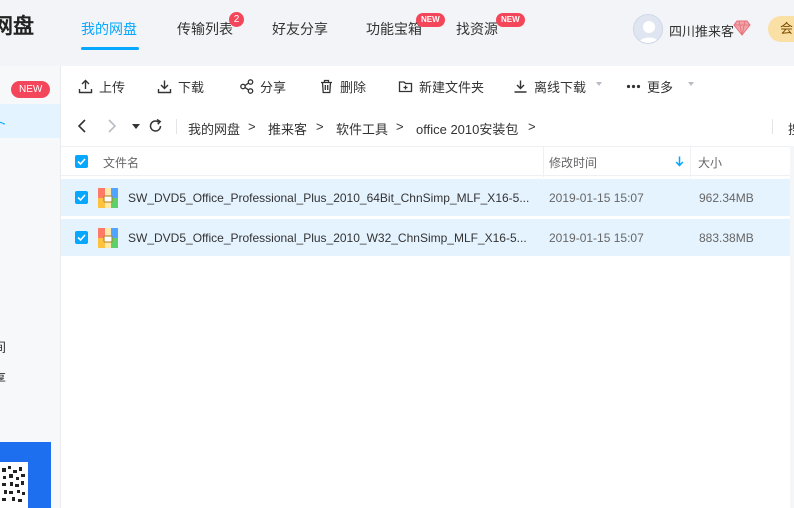 The image size is (794, 508). Describe the element at coordinates (405, 87) in the screenshot. I see `new-folder-icon` at that location.